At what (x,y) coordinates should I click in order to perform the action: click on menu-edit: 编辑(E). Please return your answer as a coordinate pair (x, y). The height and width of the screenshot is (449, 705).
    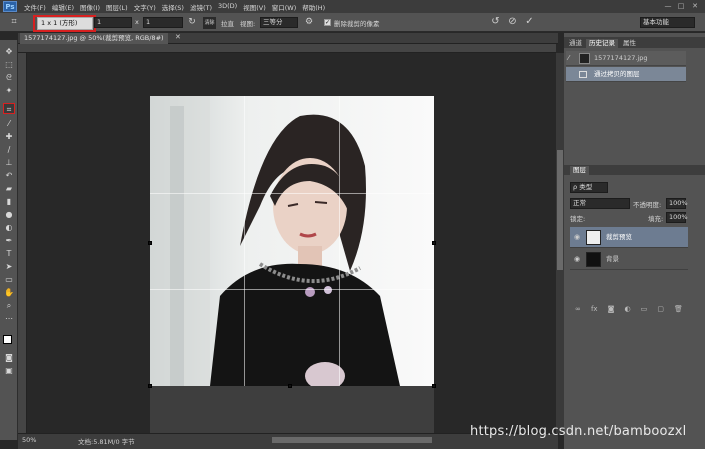
    Looking at the image, I should click on (63, 7).